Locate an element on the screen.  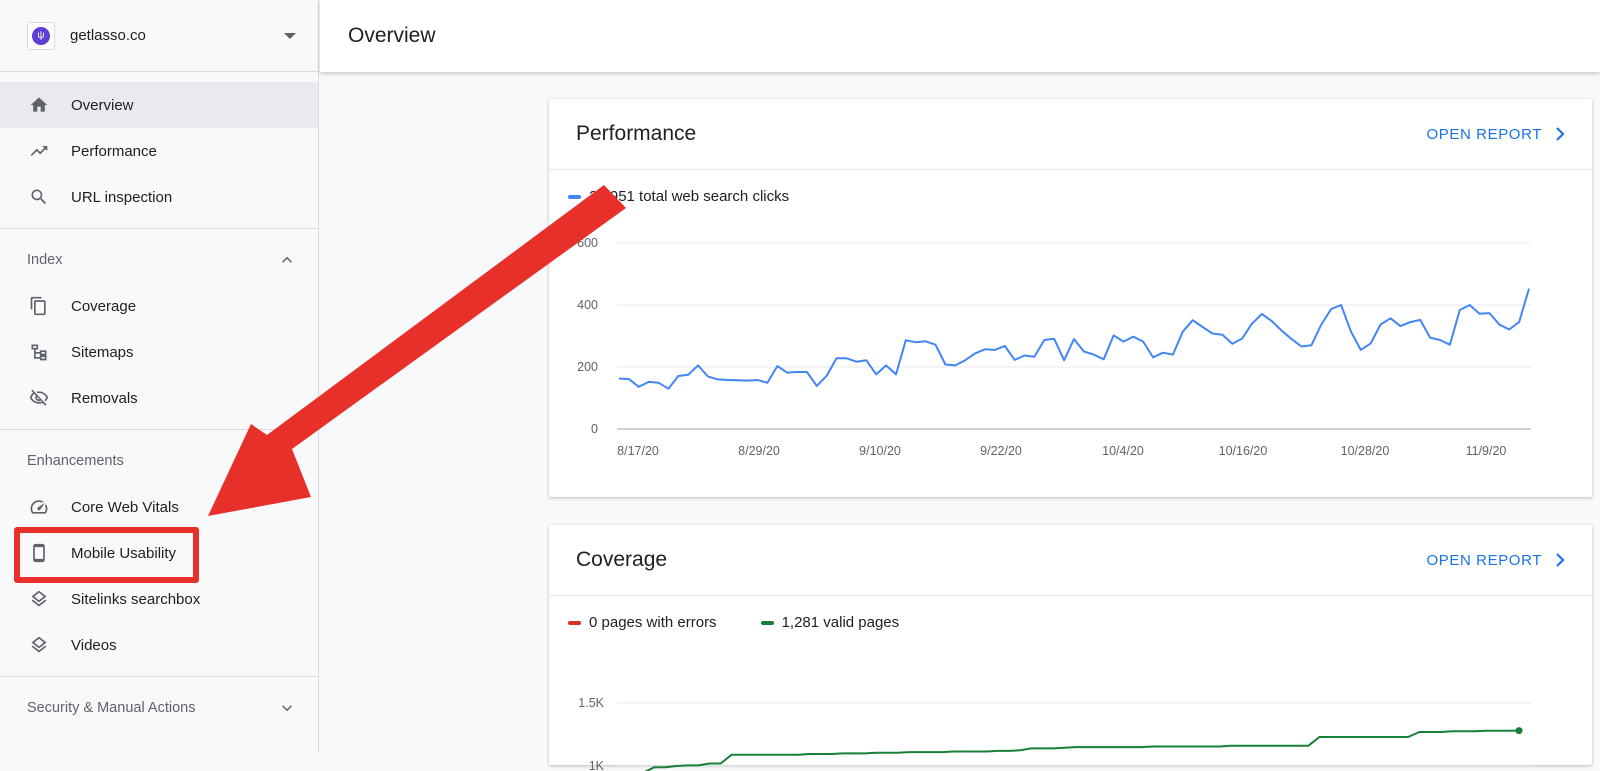
sidebar-item-coverage: Coverage is located at coordinates (159, 306).